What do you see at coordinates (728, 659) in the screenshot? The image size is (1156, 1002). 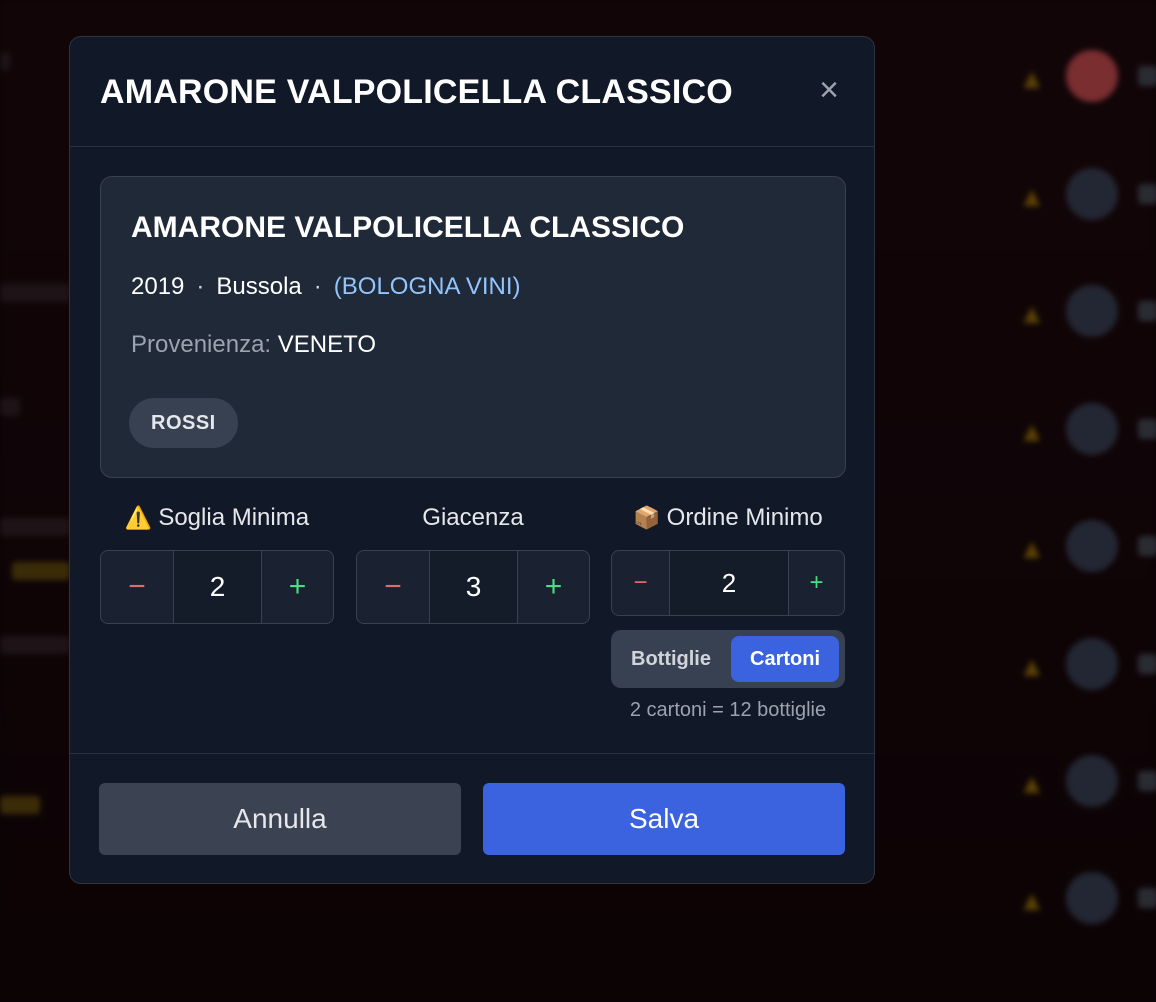 I see `unit-toggle: Bottiglie Cartoni` at bounding box center [728, 659].